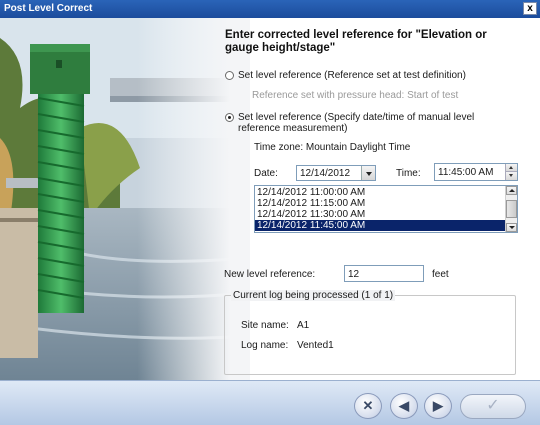 The height and width of the screenshot is (425, 540). I want to click on back-arrow-icon: ◀, so click(404, 405).